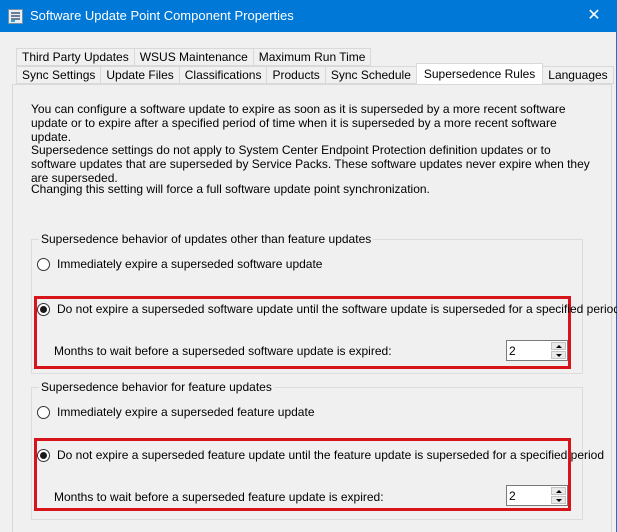 This screenshot has width=617, height=532. Describe the element at coordinates (139, 75) in the screenshot. I see `tab-update-files: Update Files` at that location.